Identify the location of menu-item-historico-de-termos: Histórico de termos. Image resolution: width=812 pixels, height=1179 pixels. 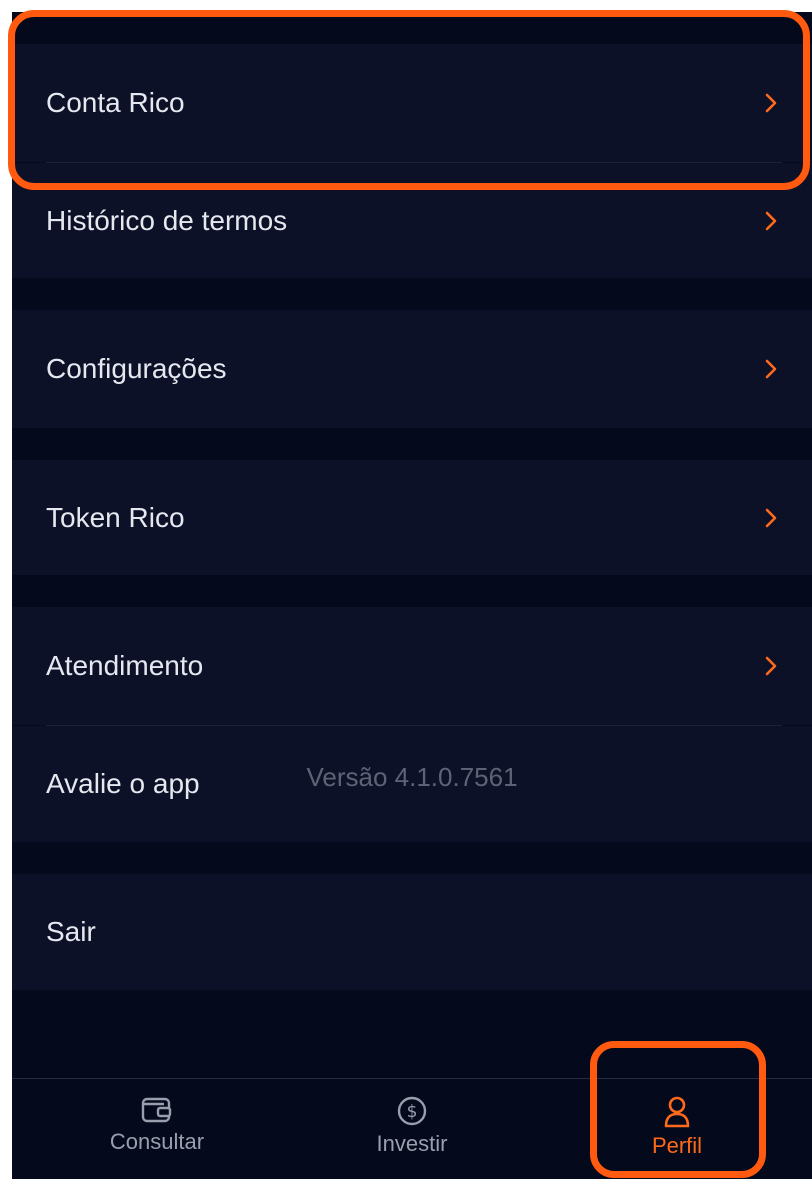
(412, 220).